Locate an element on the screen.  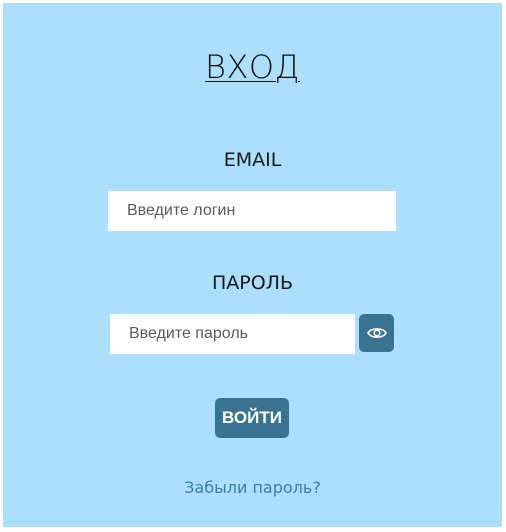
password-field is located at coordinates (232, 334).